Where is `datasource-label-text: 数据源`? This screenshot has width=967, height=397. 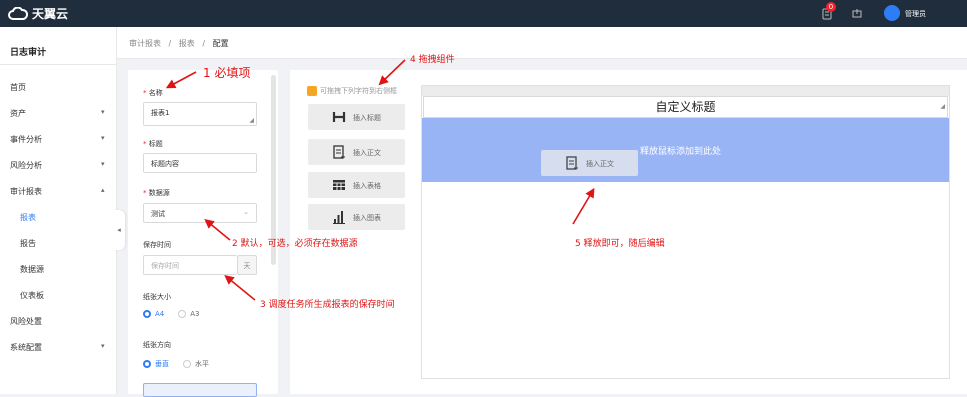 datasource-label-text: 数据源 is located at coordinates (159, 193).